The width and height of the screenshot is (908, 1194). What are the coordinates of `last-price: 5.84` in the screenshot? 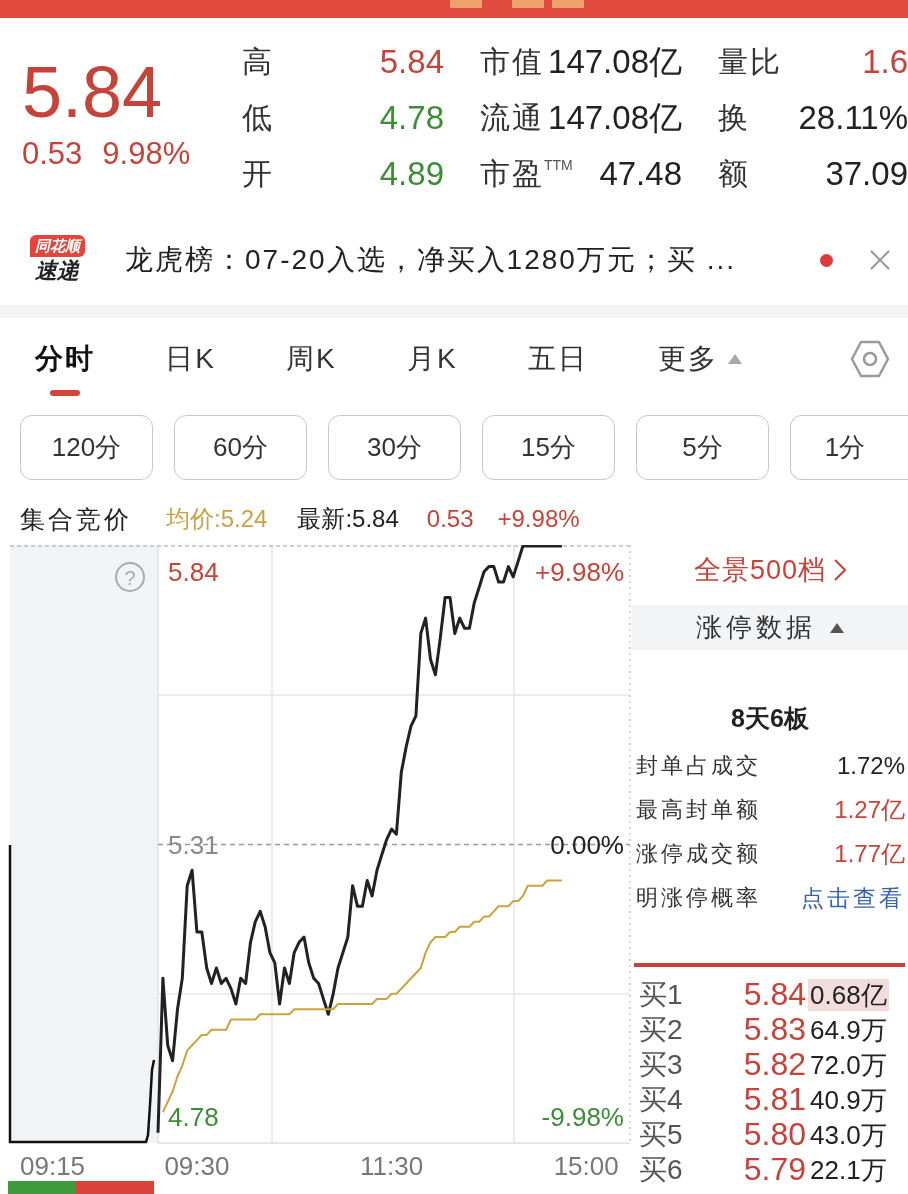 It's located at (92, 92).